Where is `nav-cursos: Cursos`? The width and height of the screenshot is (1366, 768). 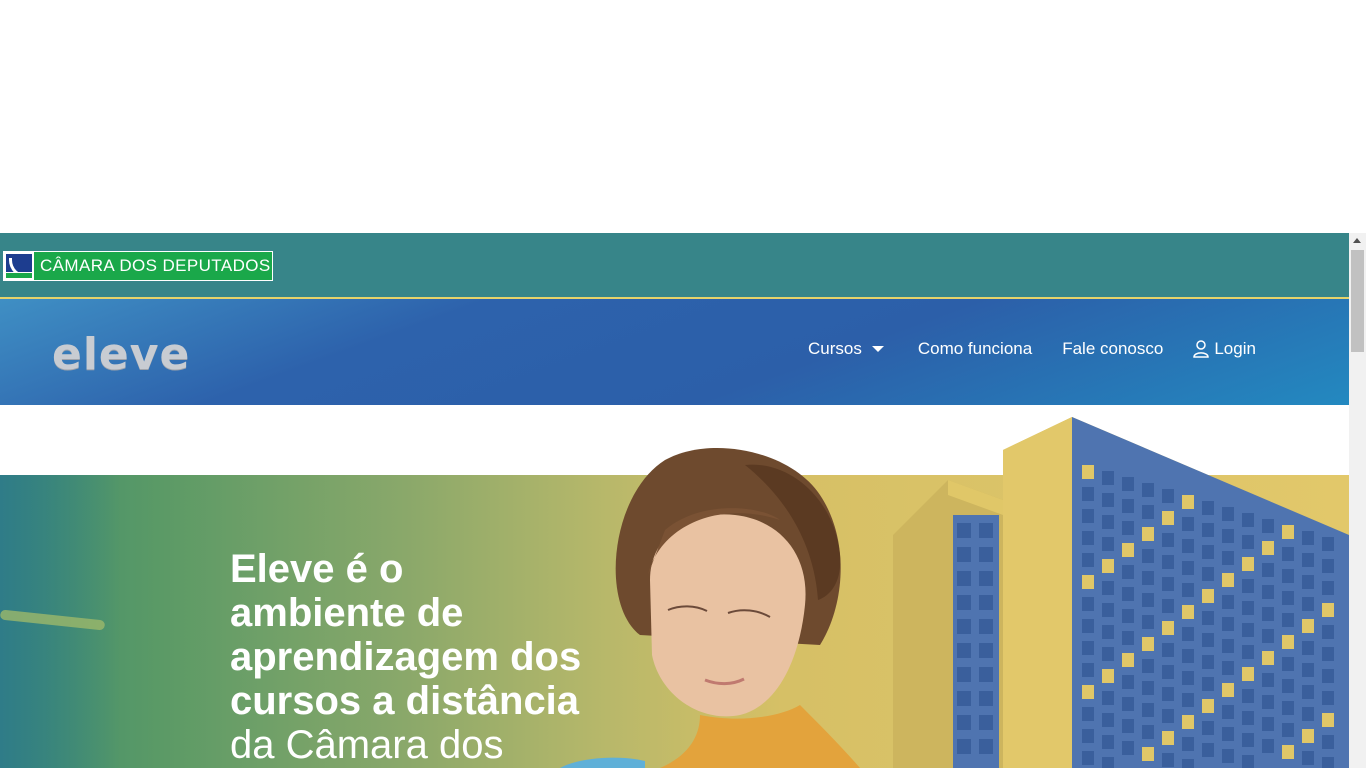
nav-cursos: Cursos is located at coordinates (848, 349).